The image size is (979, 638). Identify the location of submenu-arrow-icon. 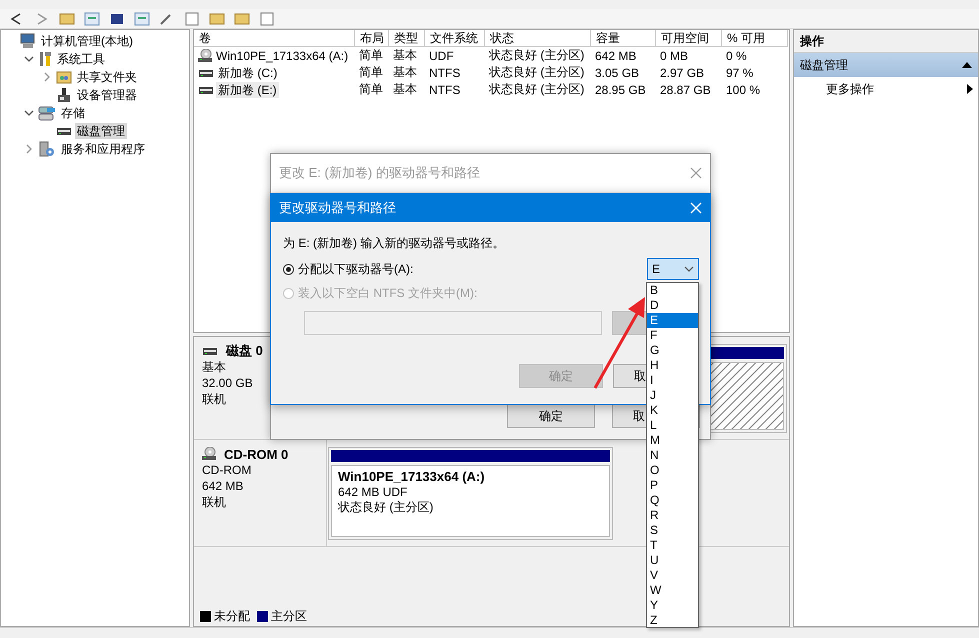
(970, 89).